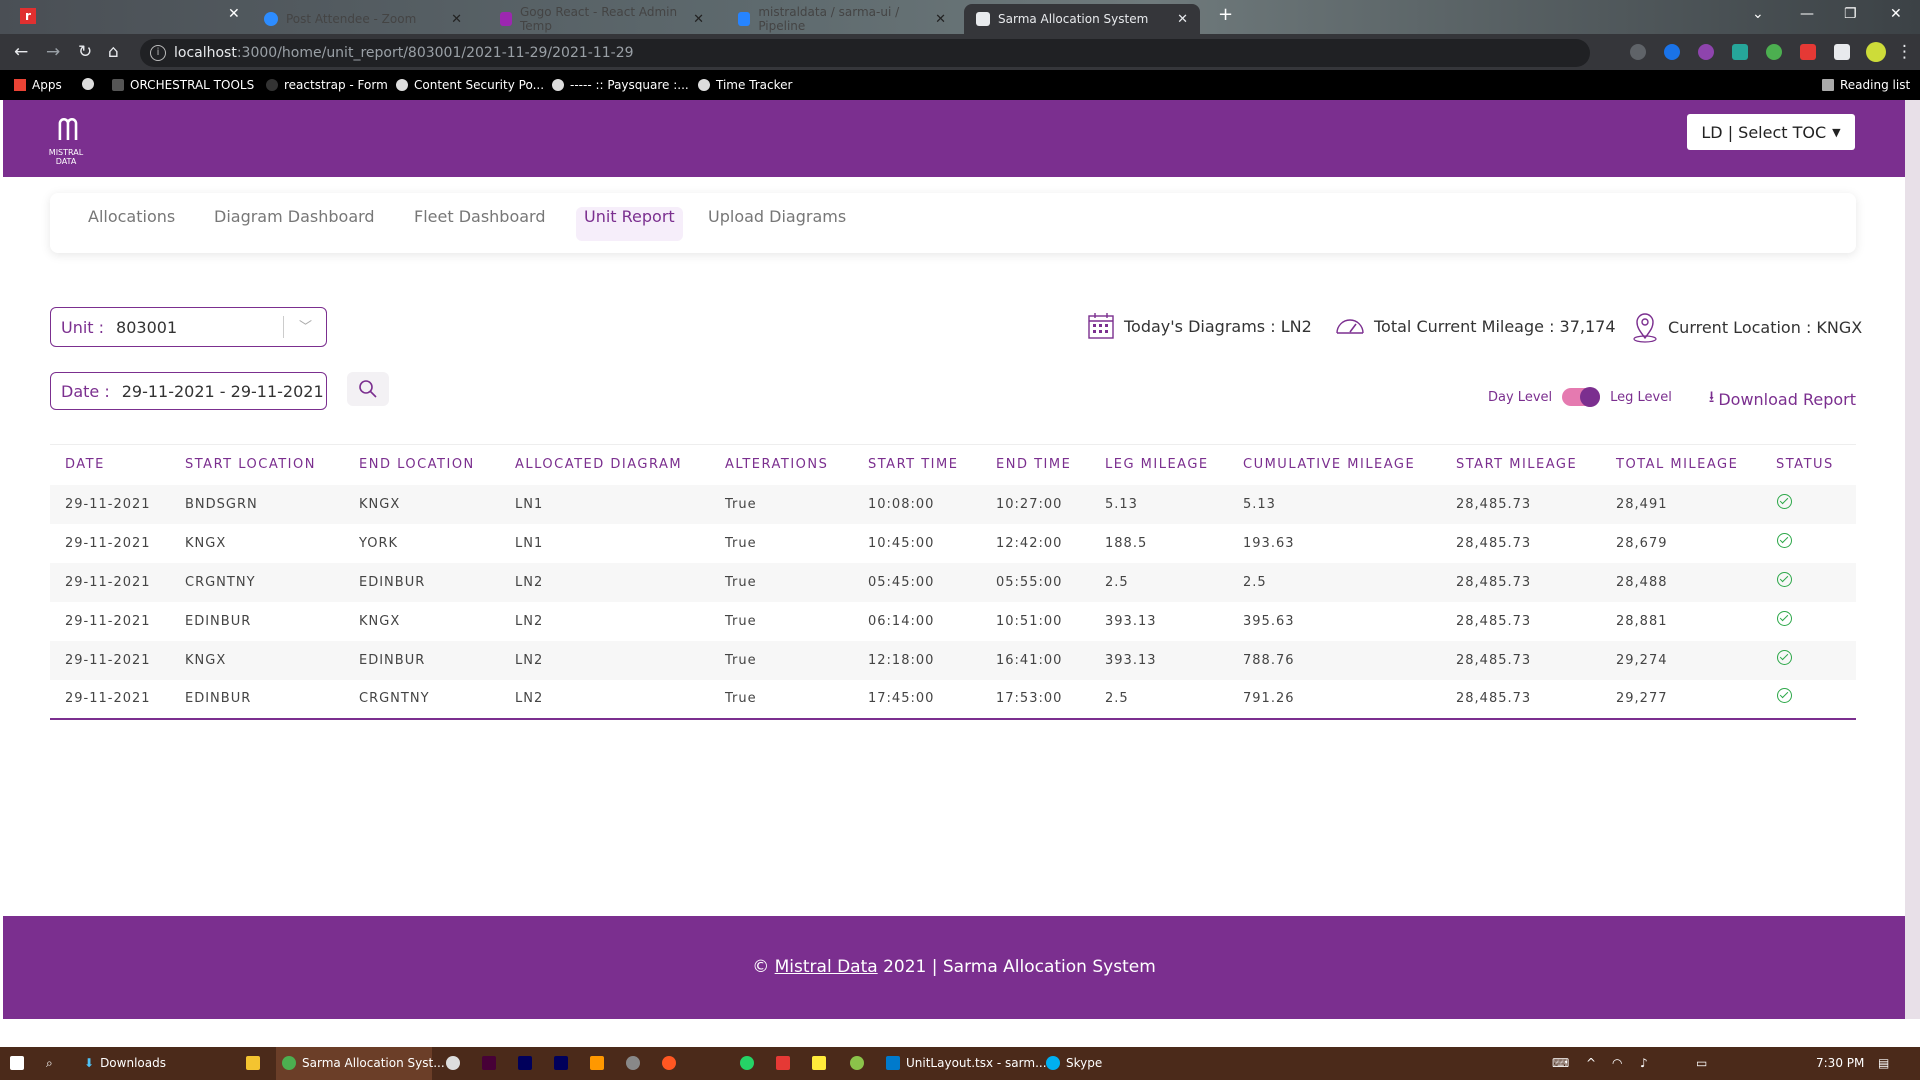 The image size is (1920, 1080). I want to click on windows-start-icon, so click(17, 1063).